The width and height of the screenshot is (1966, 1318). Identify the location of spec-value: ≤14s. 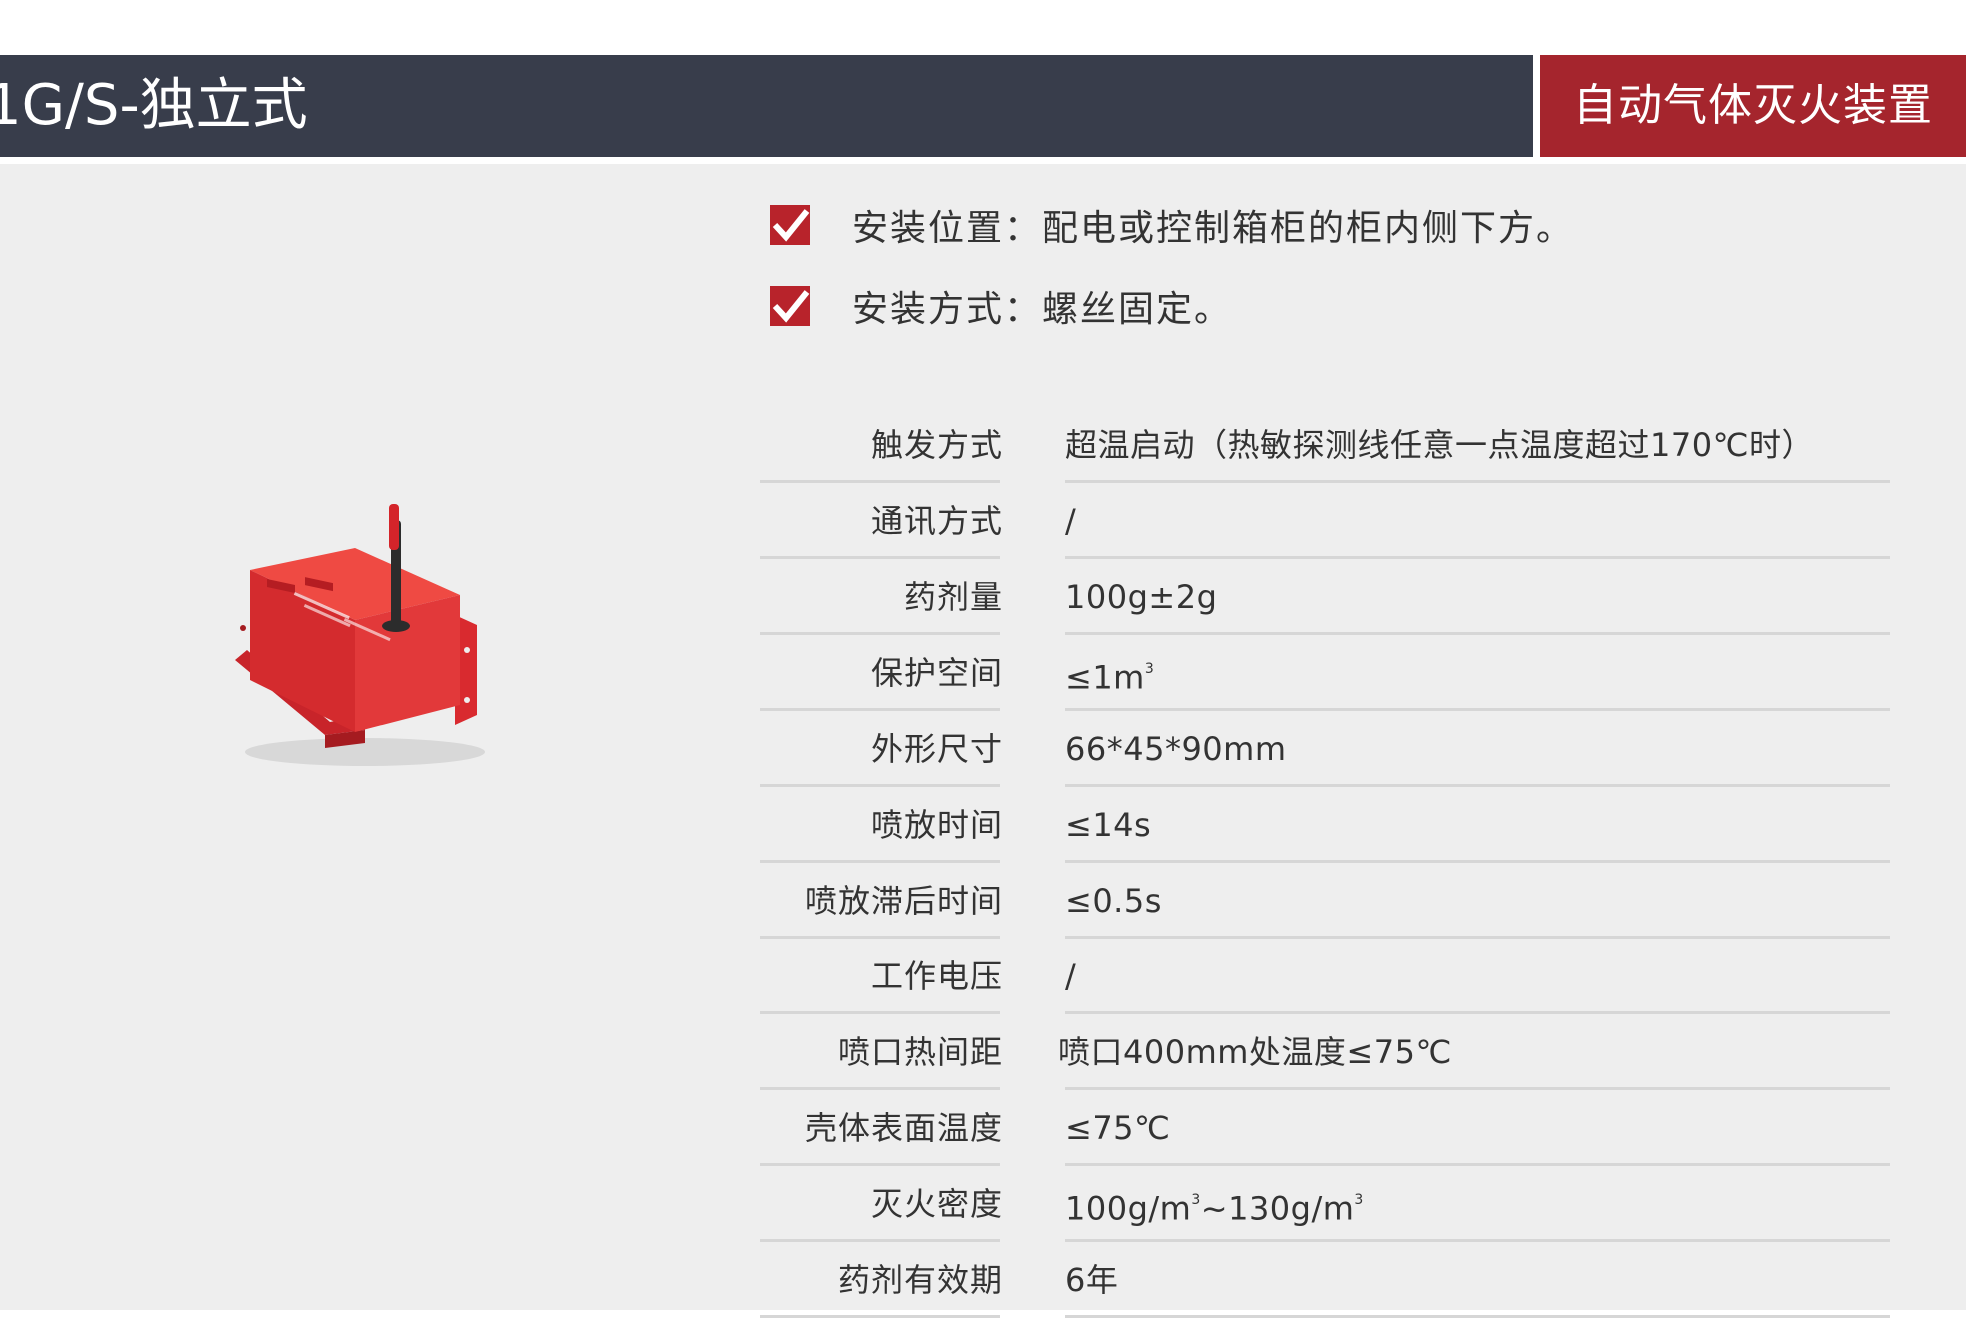
(1108, 825).